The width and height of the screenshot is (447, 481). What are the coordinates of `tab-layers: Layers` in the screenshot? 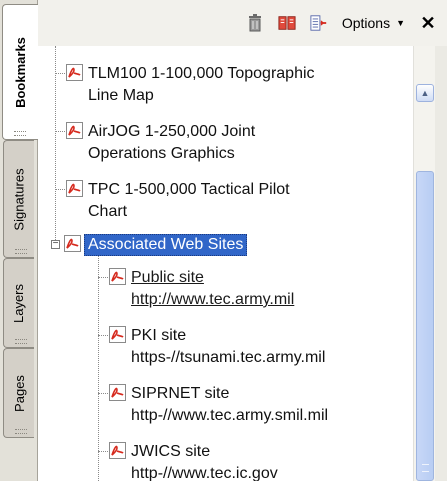 It's located at (18, 303).